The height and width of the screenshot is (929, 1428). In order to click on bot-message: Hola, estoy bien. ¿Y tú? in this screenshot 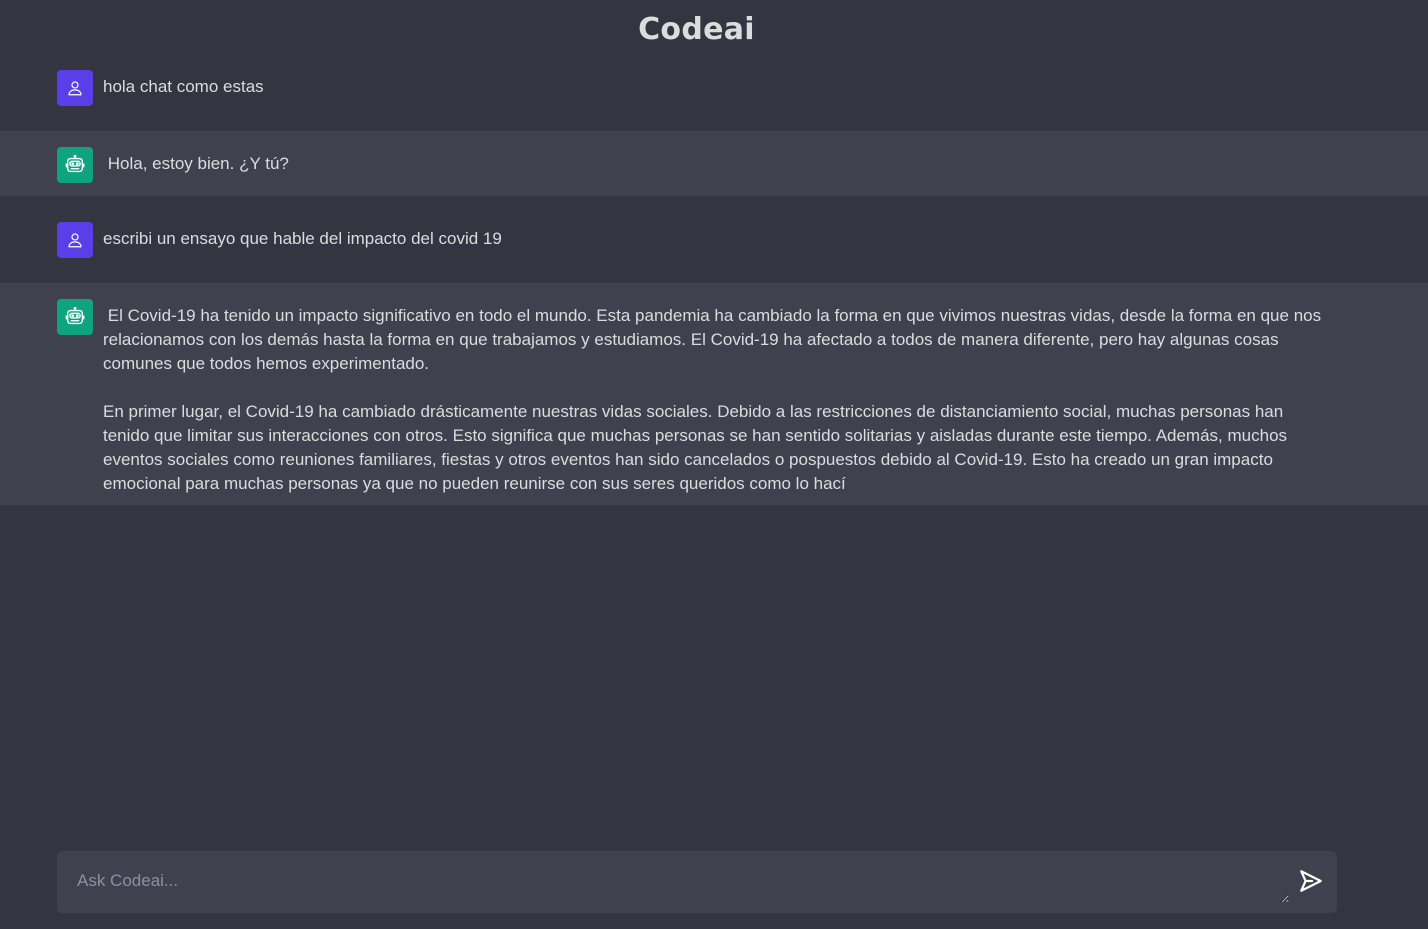, I will do `click(714, 163)`.